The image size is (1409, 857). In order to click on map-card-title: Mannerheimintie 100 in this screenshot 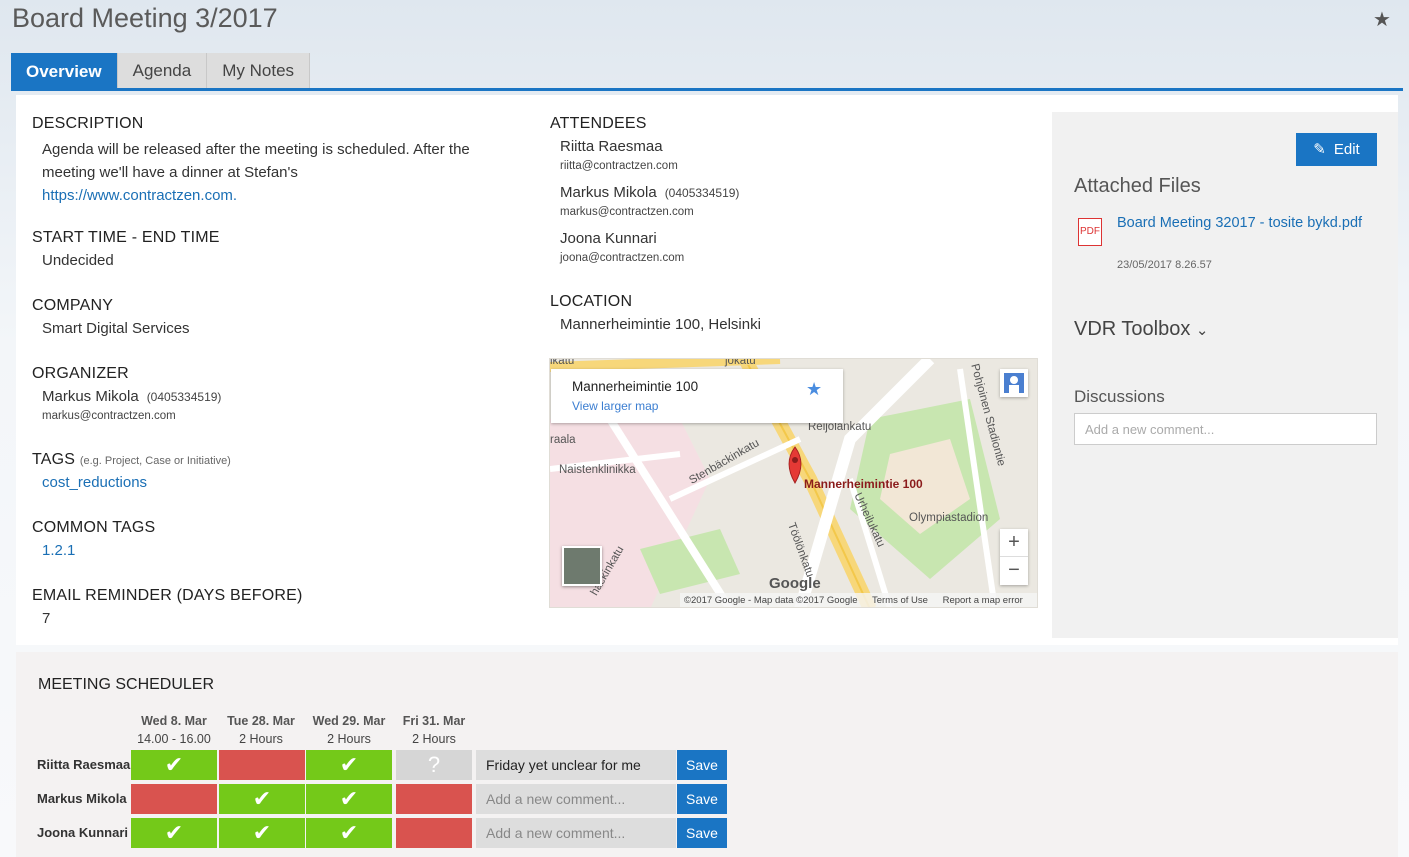, I will do `click(635, 386)`.